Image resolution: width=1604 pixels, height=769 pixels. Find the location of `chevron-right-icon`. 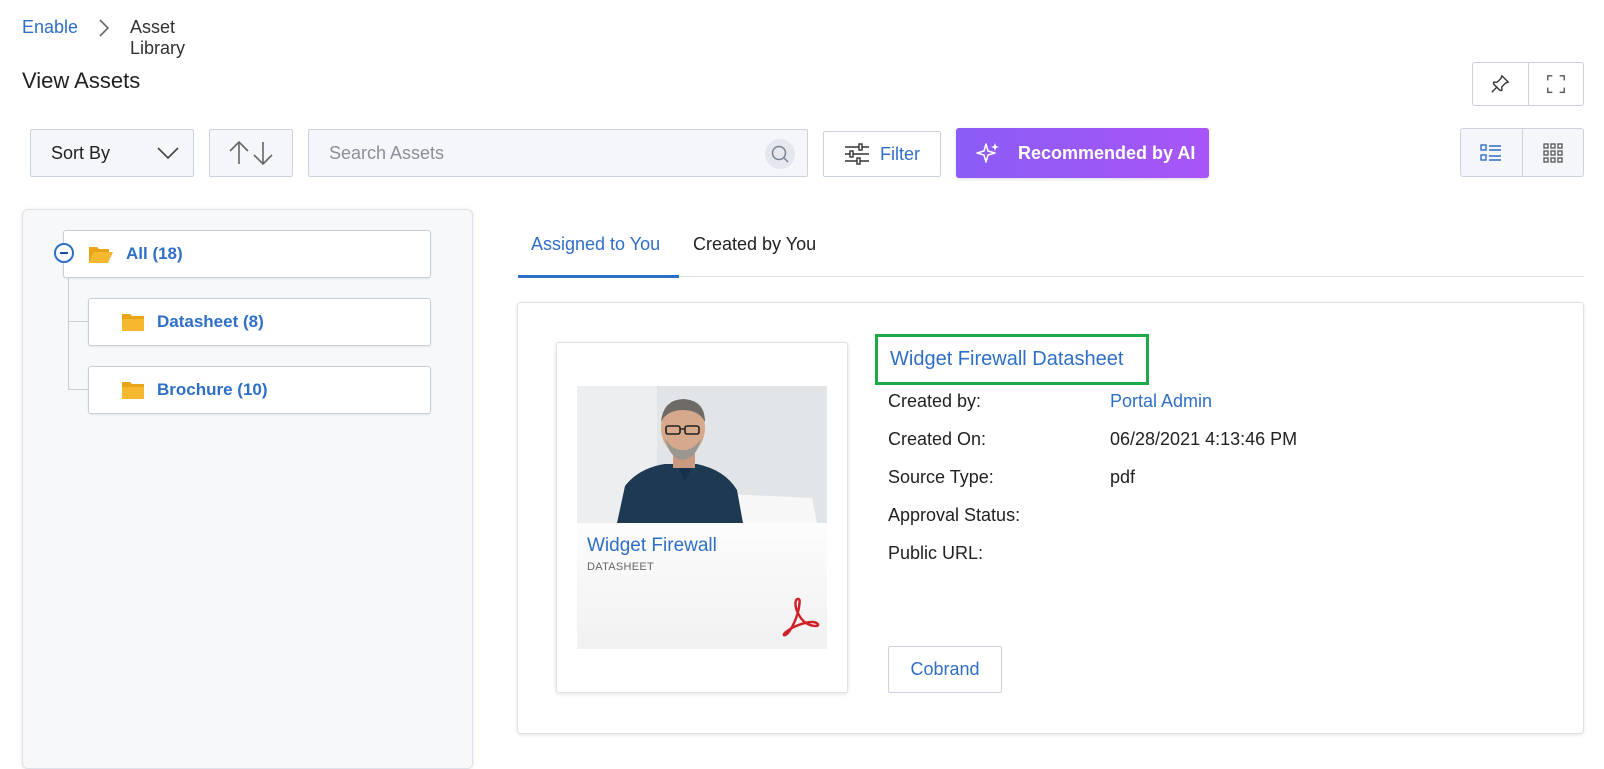

chevron-right-icon is located at coordinates (104, 28).